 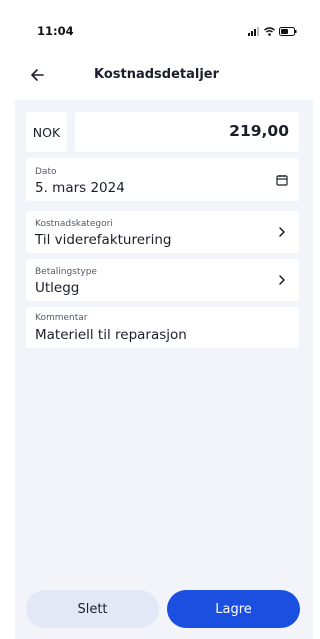 What do you see at coordinates (57, 288) in the screenshot?
I see `payment-type-value: Utlegg` at bounding box center [57, 288].